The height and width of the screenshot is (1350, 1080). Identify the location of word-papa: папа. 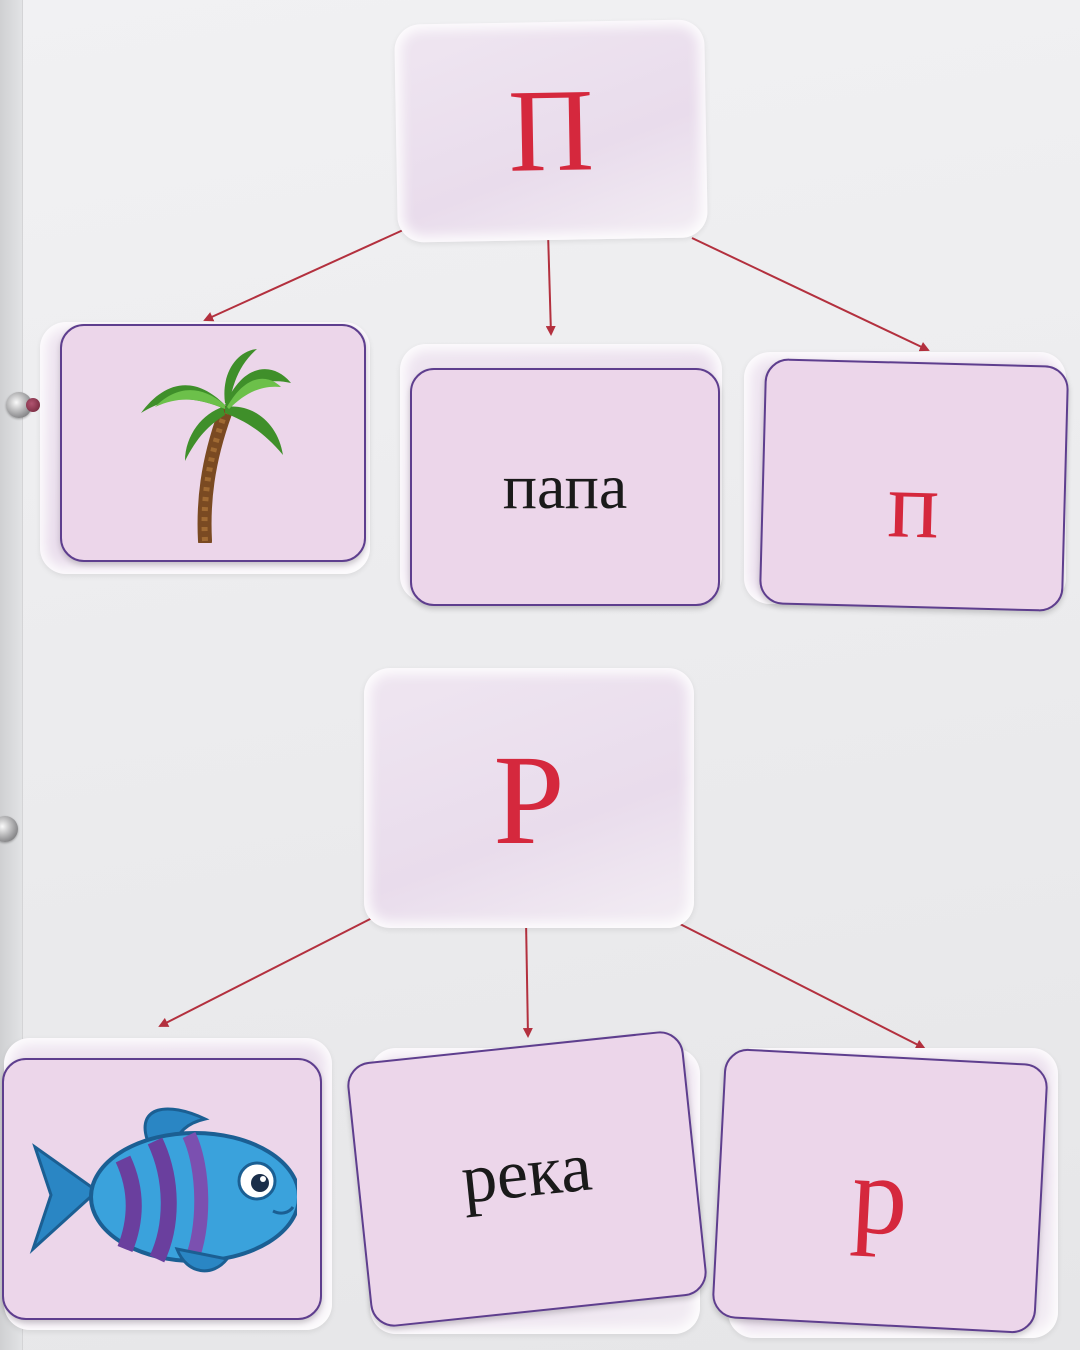
(565, 486).